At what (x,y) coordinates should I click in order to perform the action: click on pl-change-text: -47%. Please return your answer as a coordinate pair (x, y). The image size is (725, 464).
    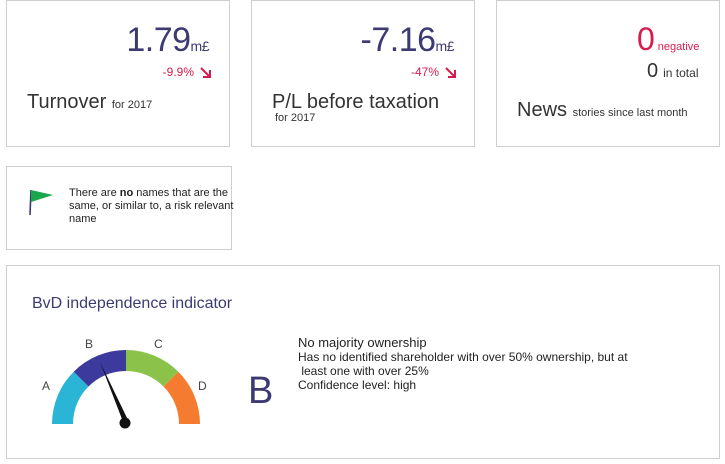
    Looking at the image, I should click on (424, 72).